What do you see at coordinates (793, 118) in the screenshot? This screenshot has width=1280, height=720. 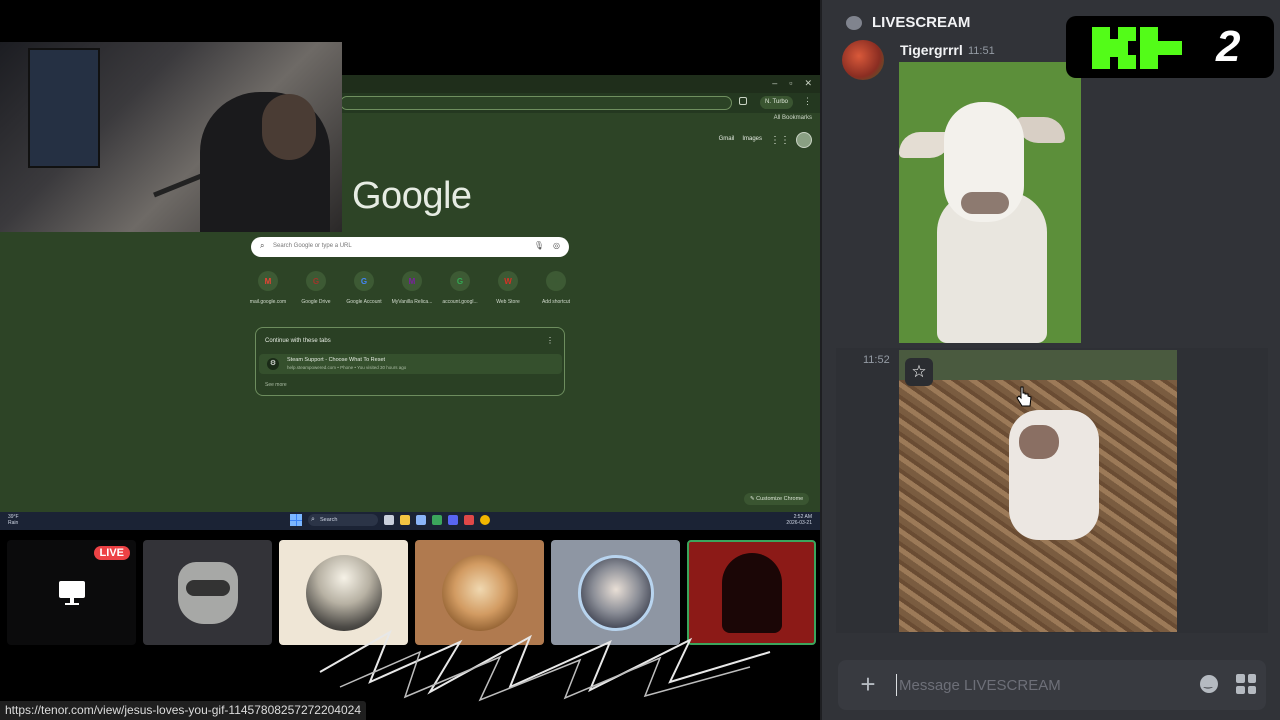 I see `all-bookmarks-link: All Bookmarks` at bounding box center [793, 118].